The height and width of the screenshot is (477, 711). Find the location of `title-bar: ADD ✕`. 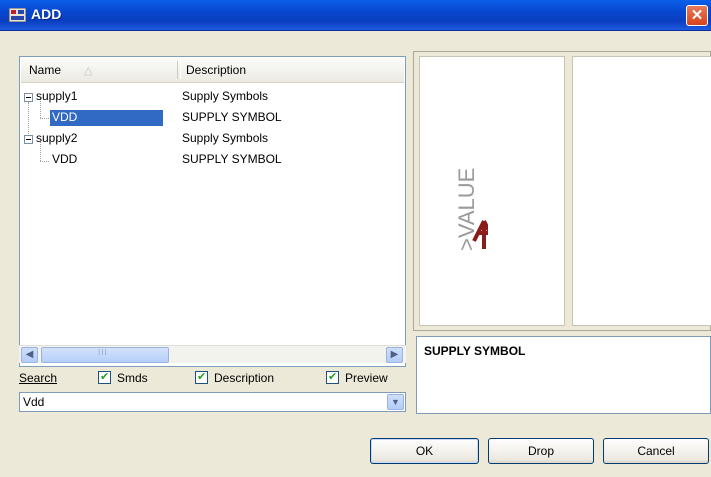

title-bar: ADD ✕ is located at coordinates (355, 15).